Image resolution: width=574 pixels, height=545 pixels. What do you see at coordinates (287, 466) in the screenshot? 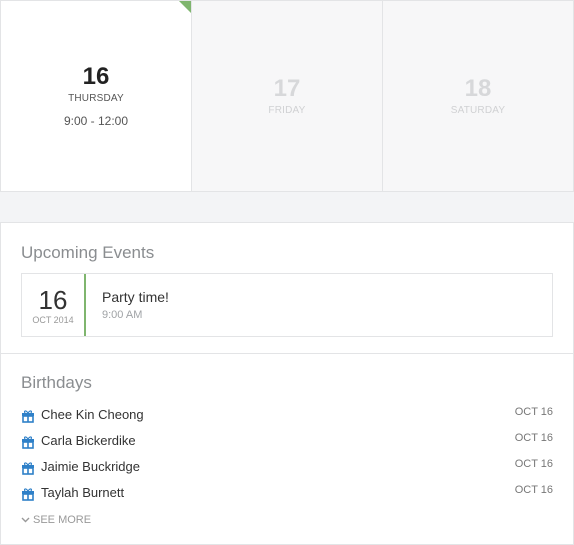
I see `birthday-item: Jaimie Buckridge OCT 16` at bounding box center [287, 466].